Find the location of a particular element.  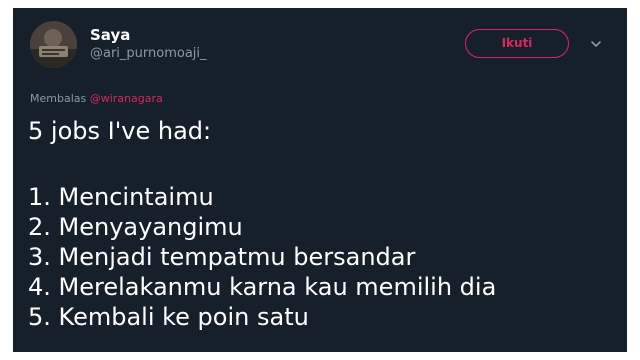

avatar is located at coordinates (53, 44).